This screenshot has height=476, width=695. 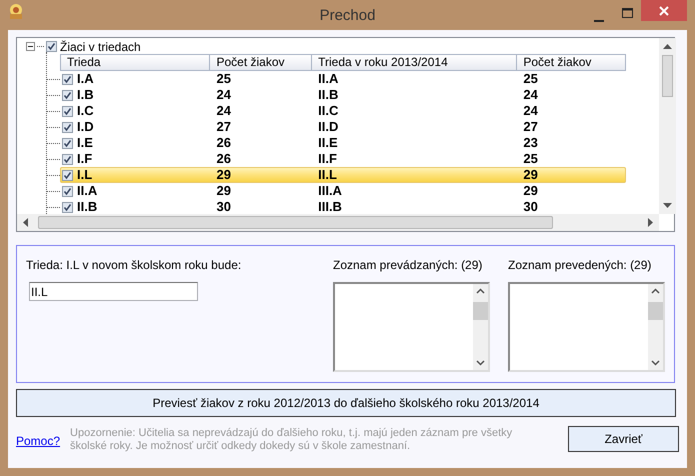 I want to click on close-button, so click(x=664, y=10).